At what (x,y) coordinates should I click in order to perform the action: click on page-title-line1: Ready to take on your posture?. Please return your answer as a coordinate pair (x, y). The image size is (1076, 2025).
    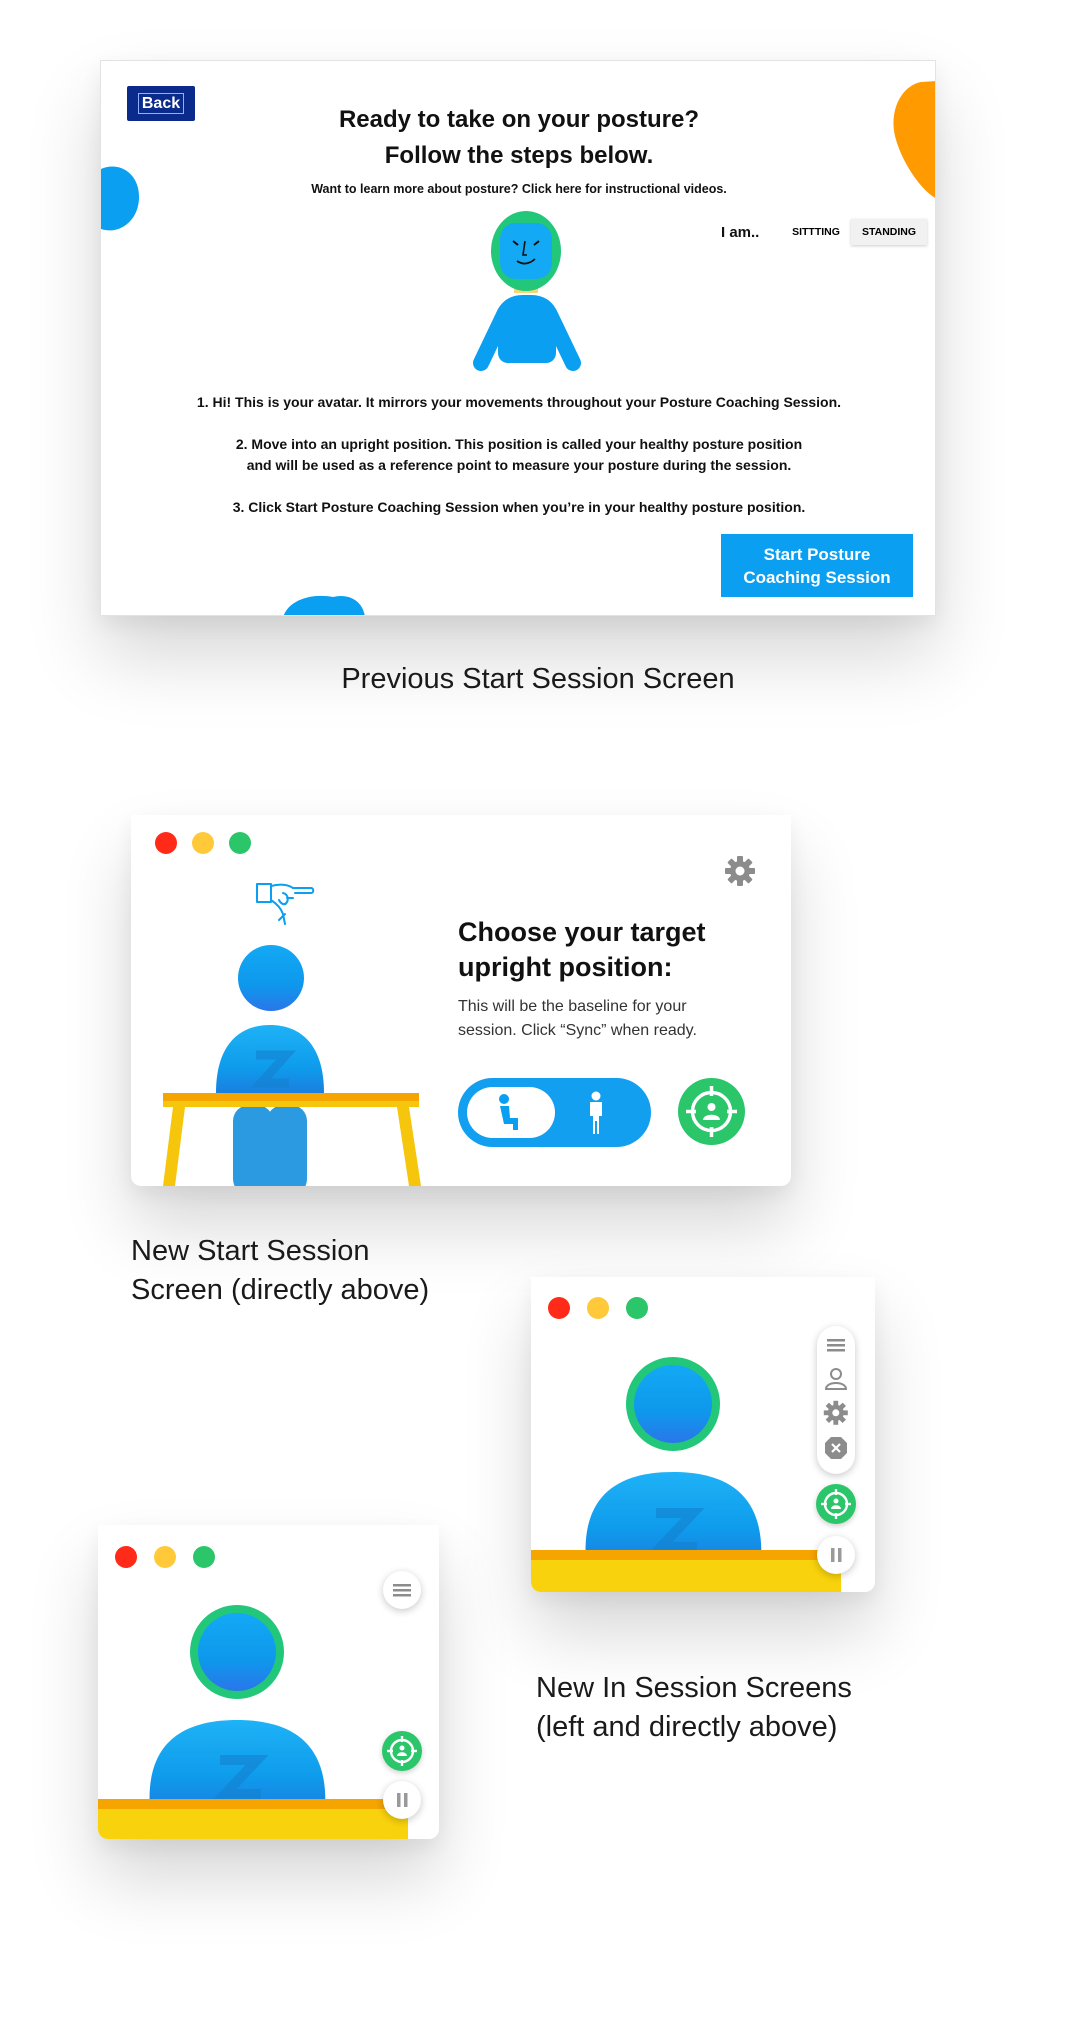
    Looking at the image, I should click on (519, 119).